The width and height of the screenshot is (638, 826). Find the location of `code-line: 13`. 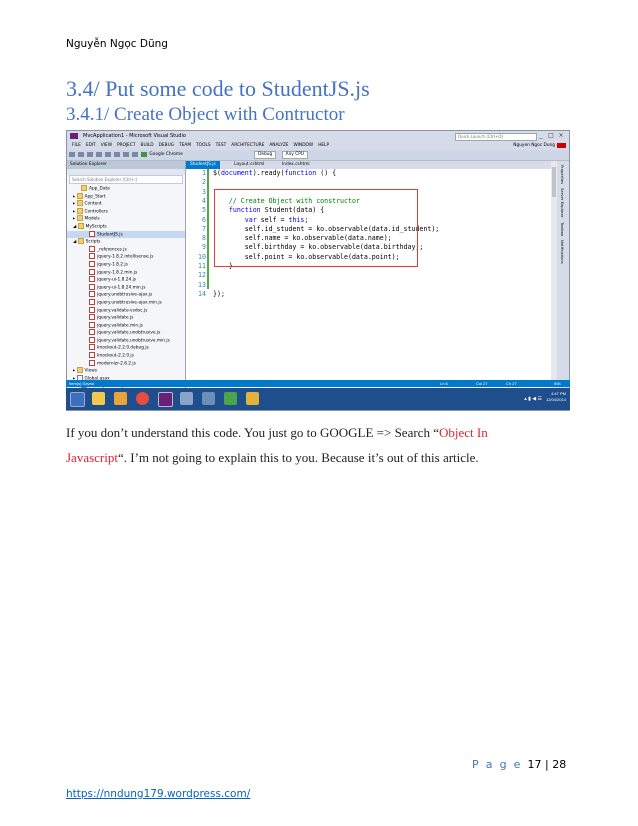

code-line: 13 is located at coordinates (202, 284).